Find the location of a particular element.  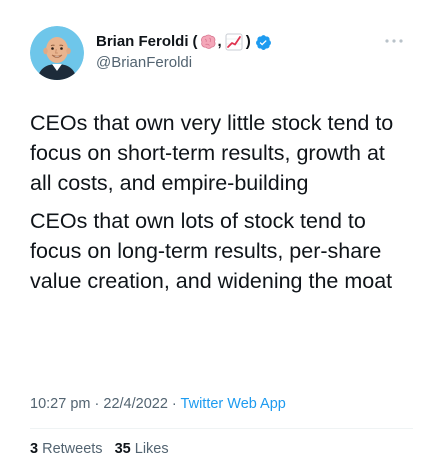

author-name-row: Brian Feroldi ( , ) is located at coordinates (250, 42).